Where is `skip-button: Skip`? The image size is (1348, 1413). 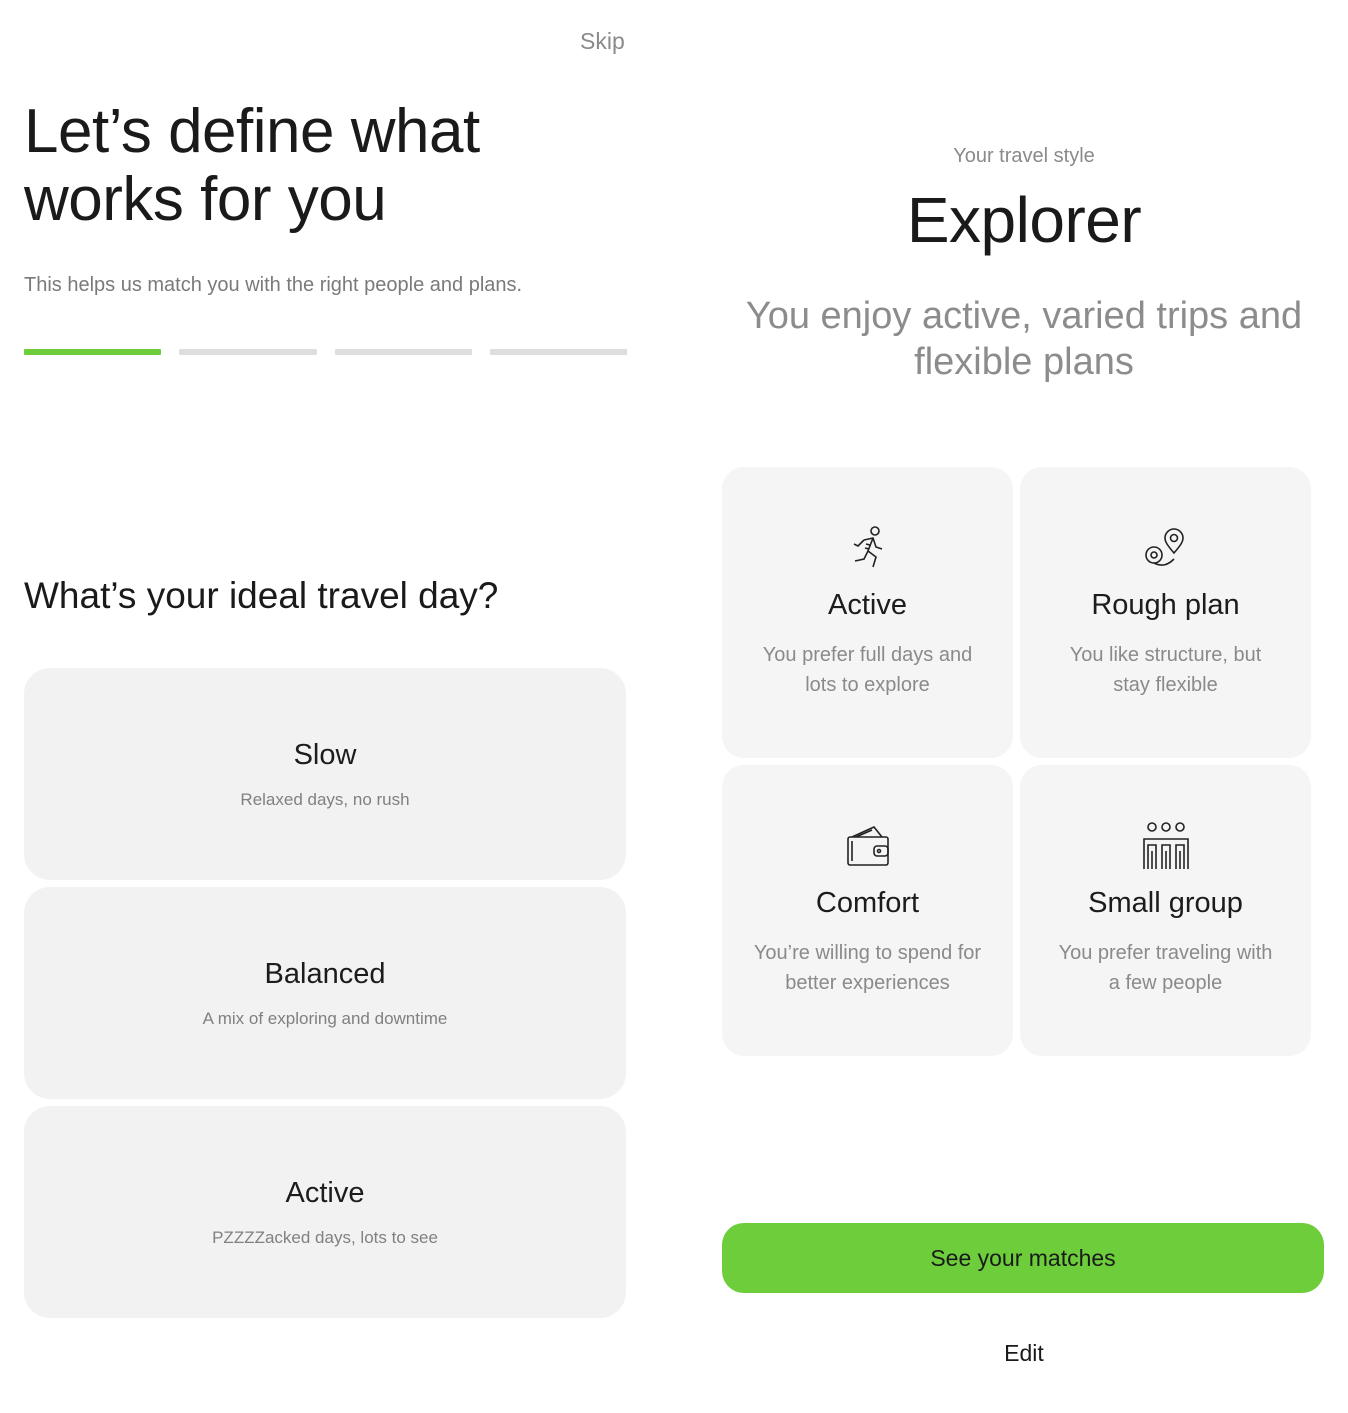
skip-button: Skip is located at coordinates (602, 41).